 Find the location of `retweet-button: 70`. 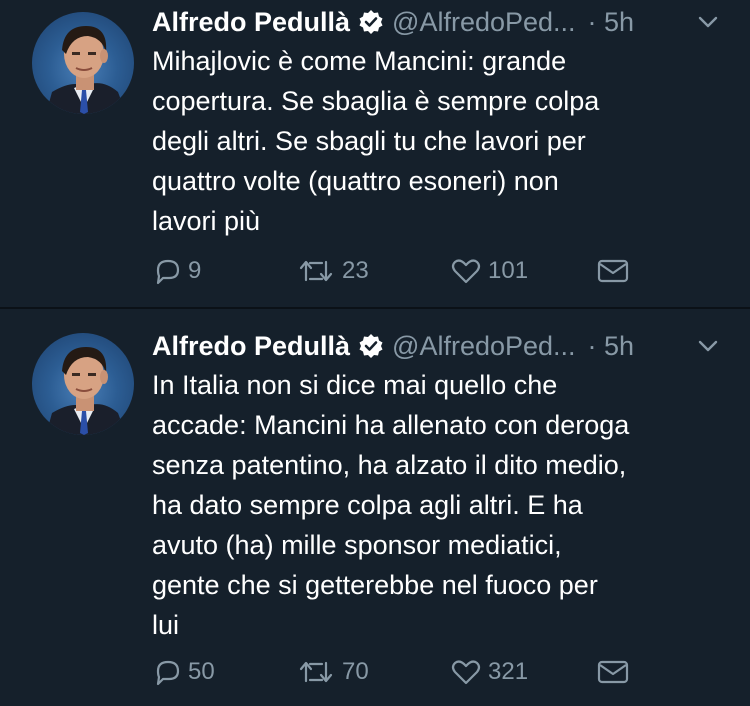

retweet-button: 70 is located at coordinates (332, 672).